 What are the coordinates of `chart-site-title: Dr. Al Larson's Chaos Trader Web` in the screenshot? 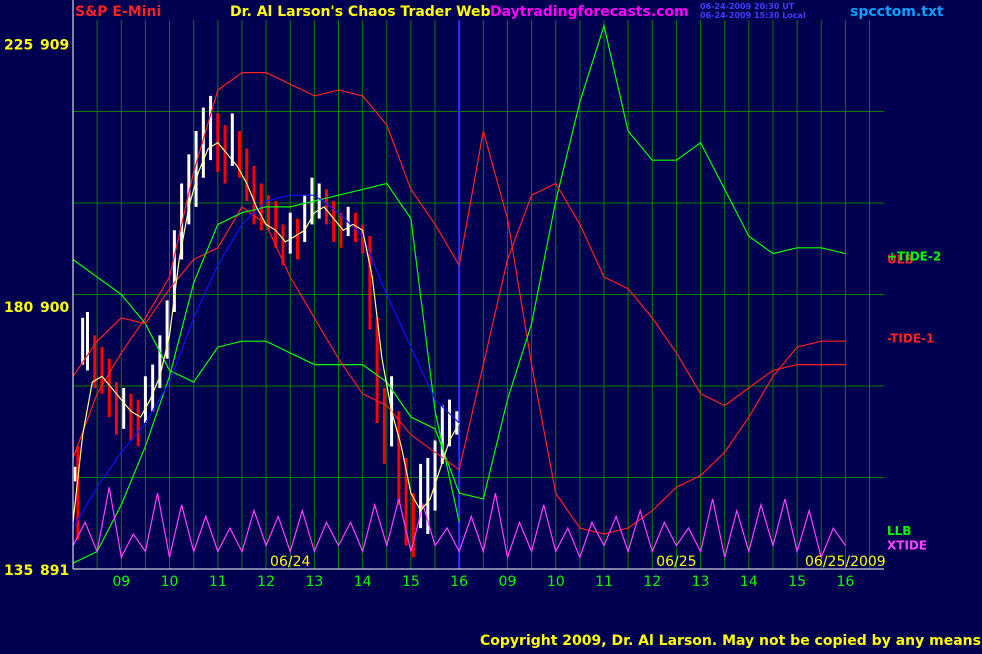 It's located at (360, 12).